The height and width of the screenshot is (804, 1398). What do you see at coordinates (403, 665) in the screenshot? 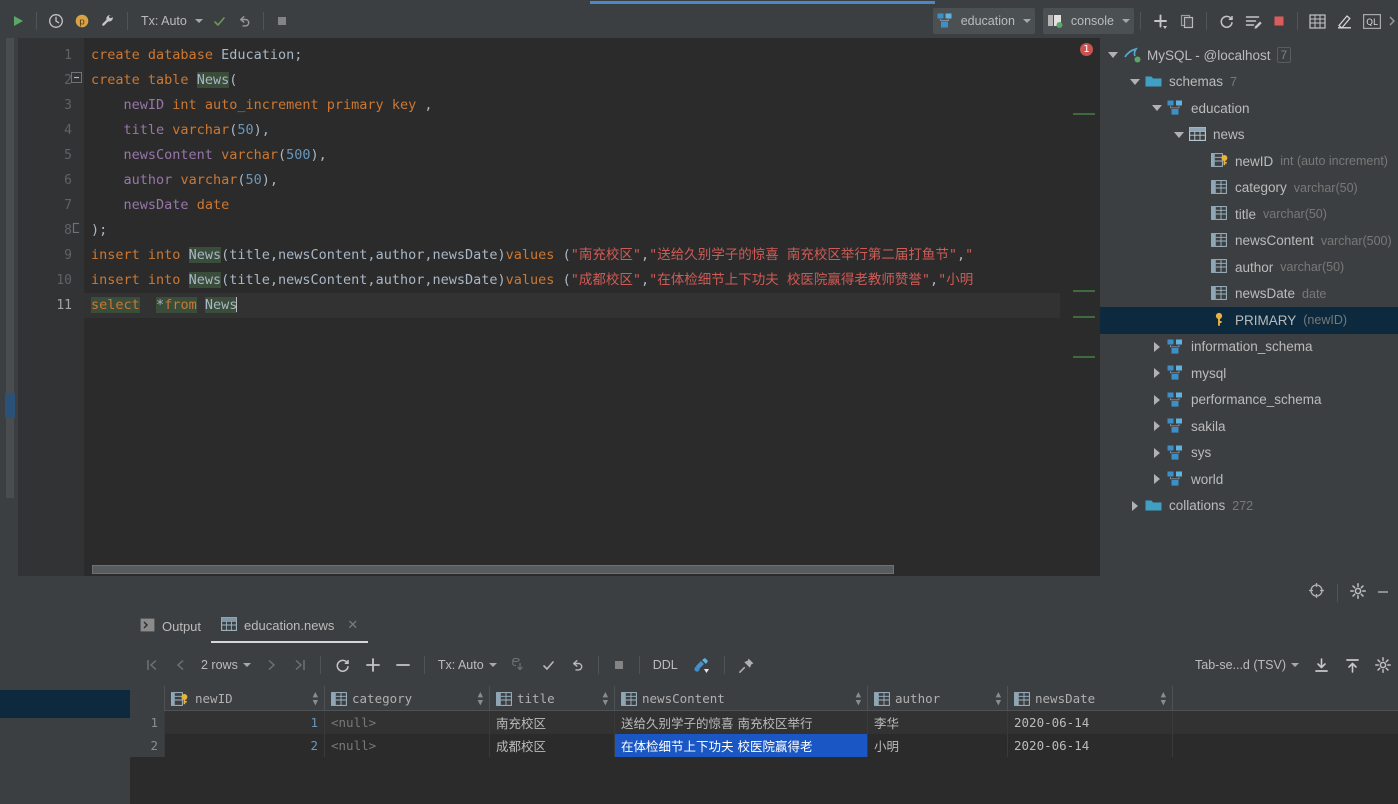
I see `delete-row-icon` at bounding box center [403, 665].